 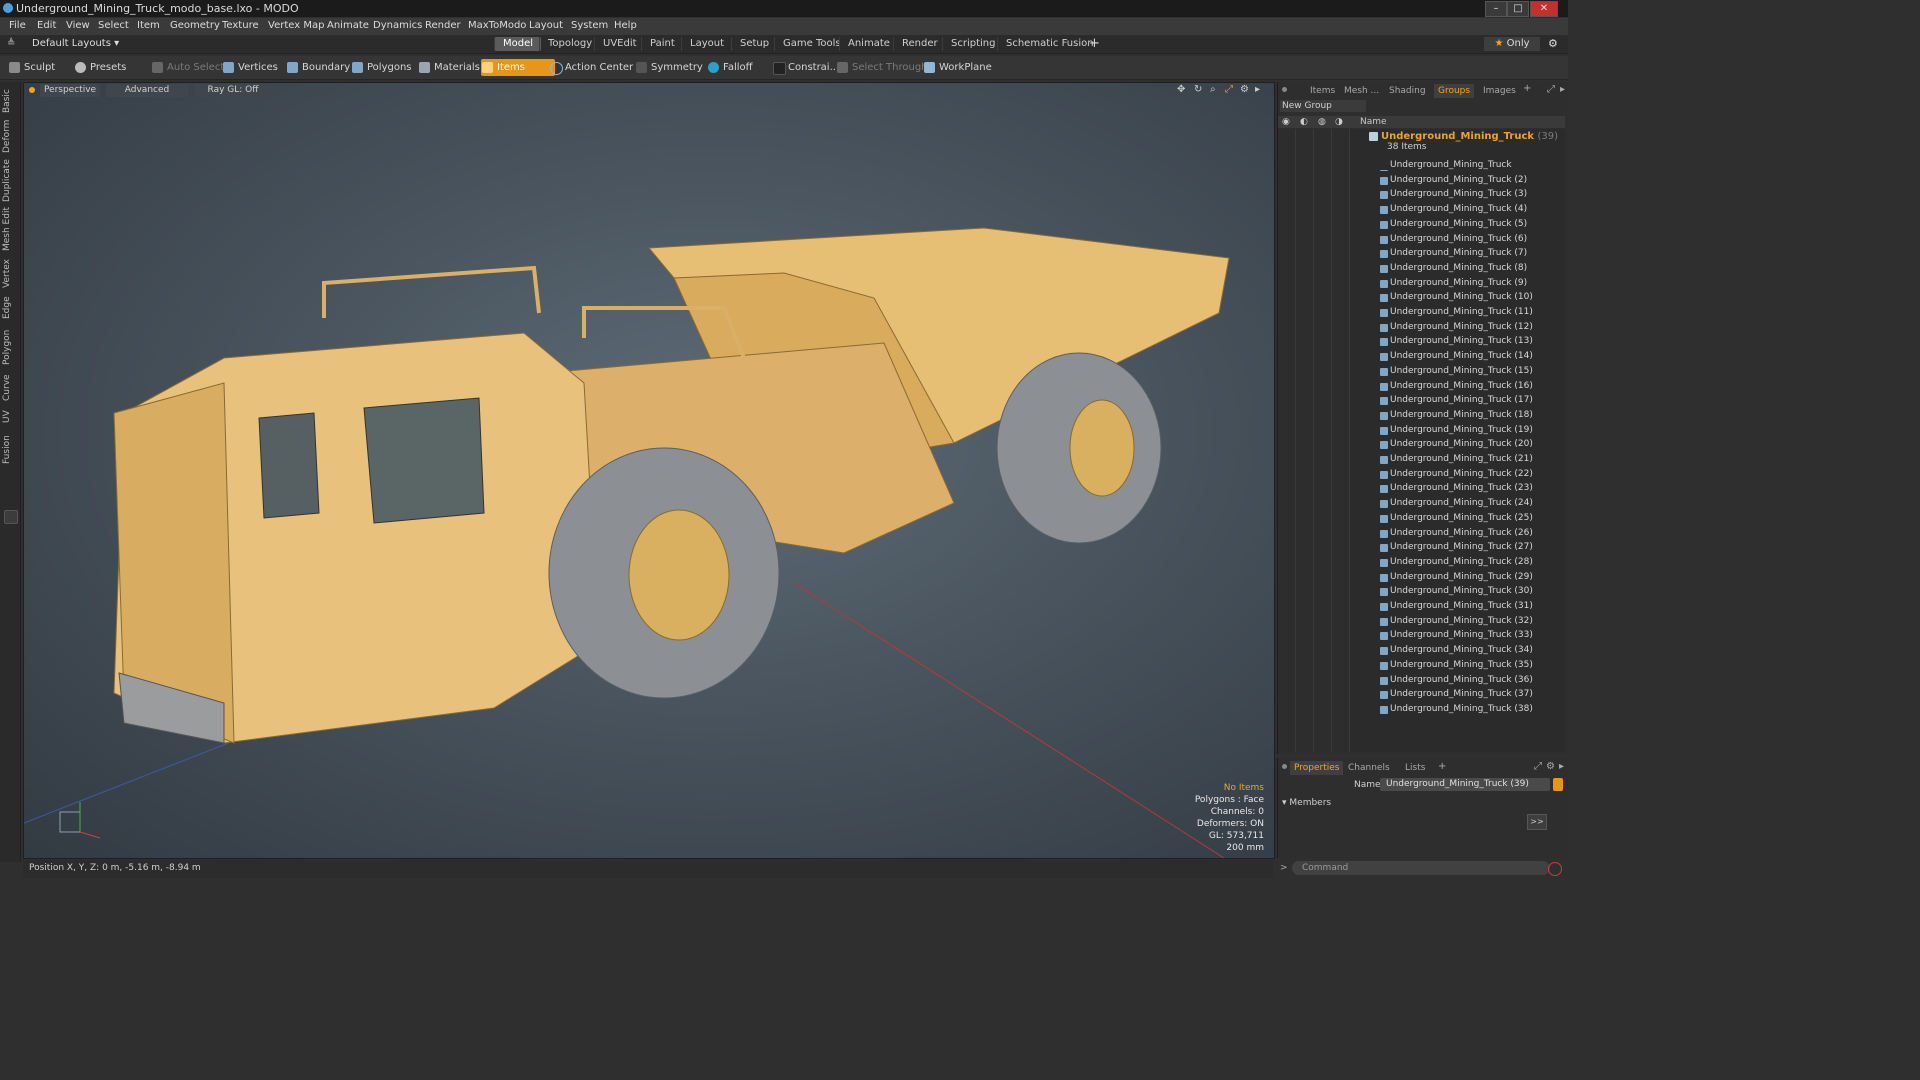 I want to click on vtab-basic: Basic, so click(x=10, y=101).